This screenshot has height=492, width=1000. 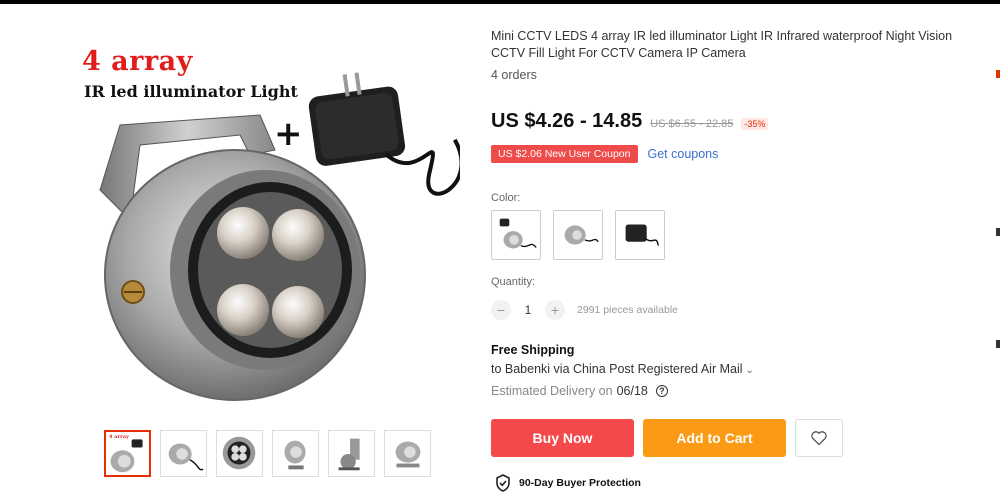 I want to click on coupon-row: US $2.06 New User Coupon Get coupons, so click(x=604, y=154).